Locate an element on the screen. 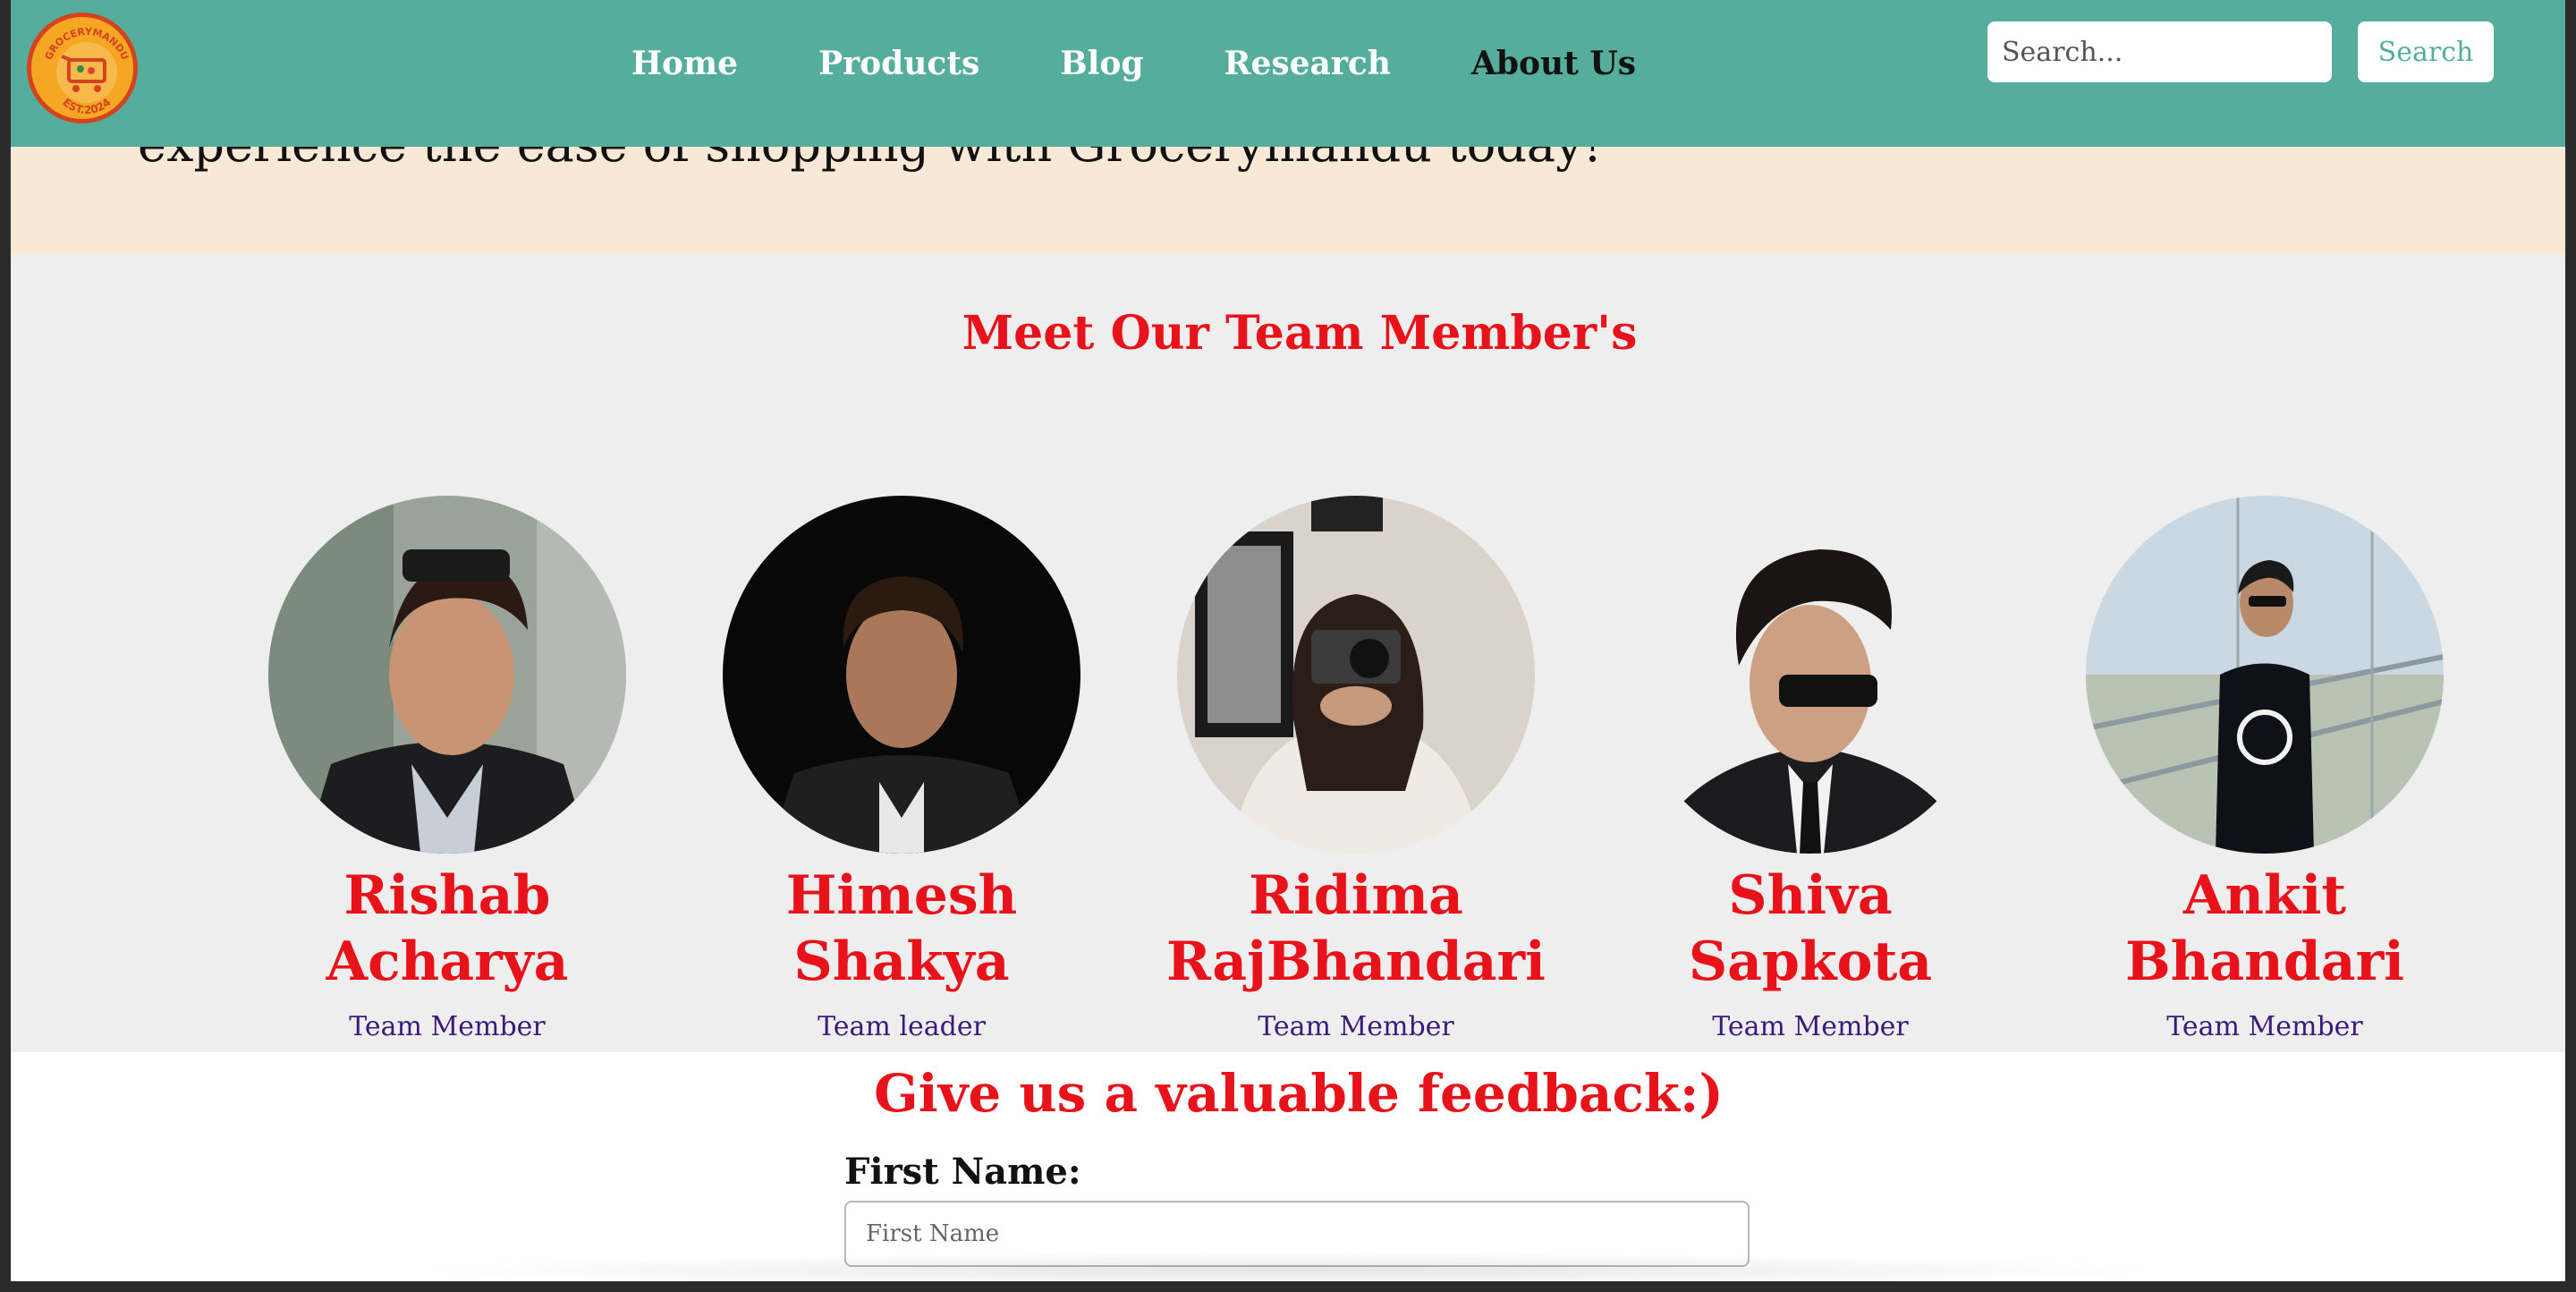 The height and width of the screenshot is (1292, 2576). member-name: Himesh Shakya is located at coordinates (901, 928).